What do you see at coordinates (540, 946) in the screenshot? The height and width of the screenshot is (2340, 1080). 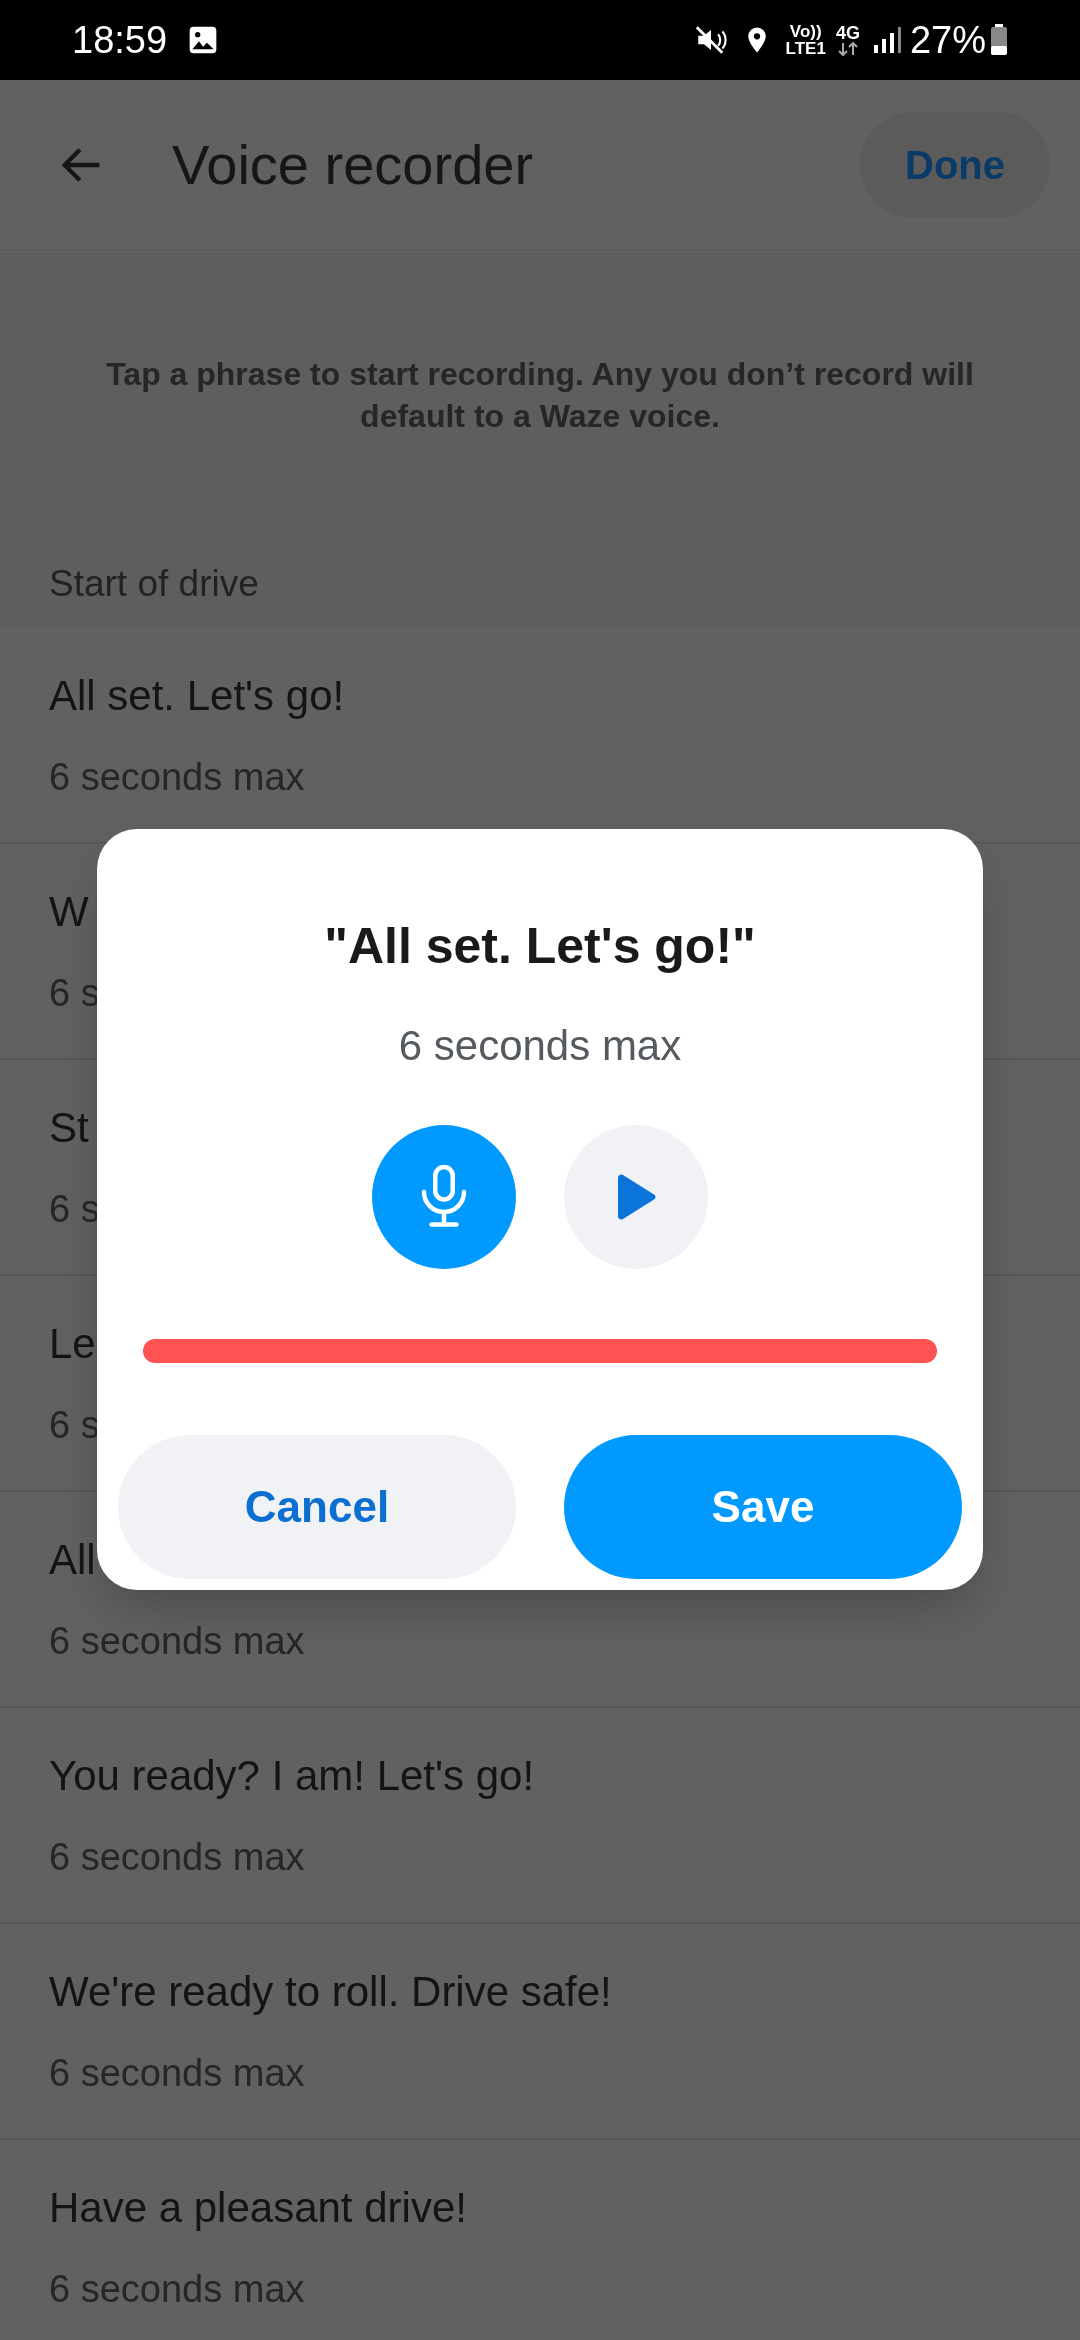 I see `dialog-title: "All set. Let's go!"` at bounding box center [540, 946].